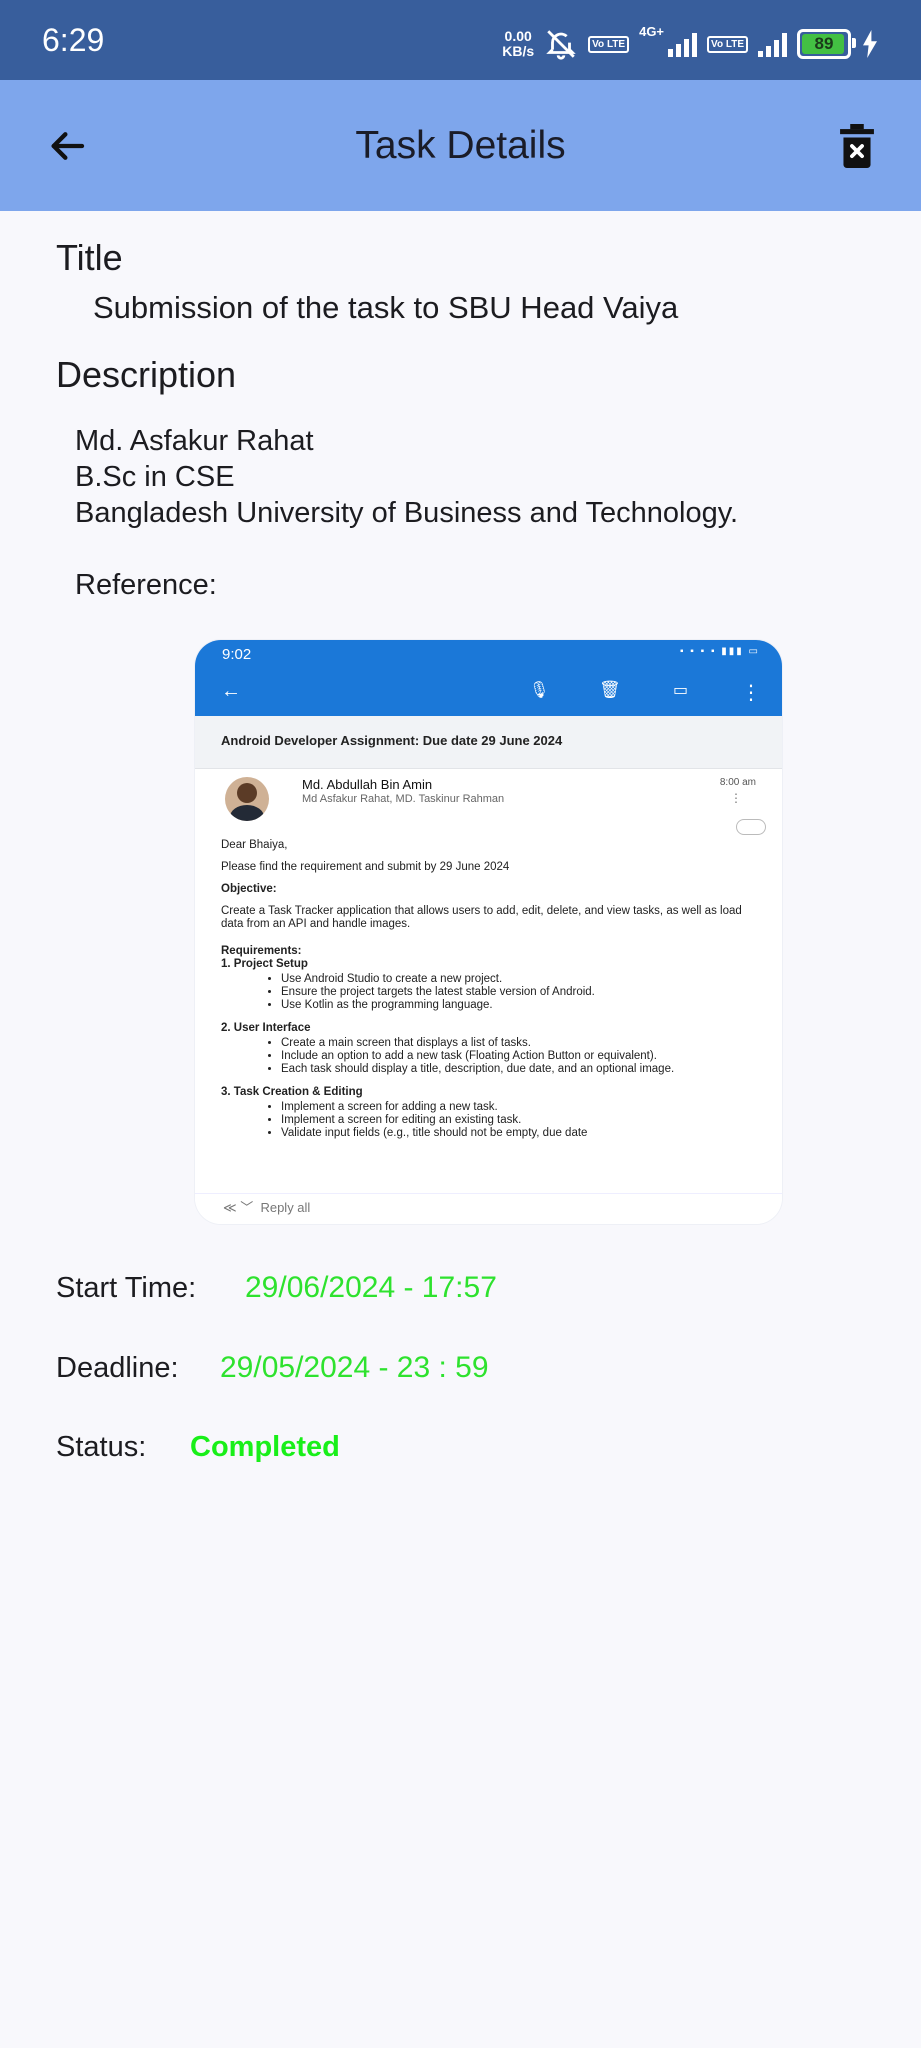 The height and width of the screenshot is (2048, 921). Describe the element at coordinates (719, 651) in the screenshot. I see `image-status-icons: ▪ ▪ ▪ ▪ ▮▮▮ ▭` at that location.